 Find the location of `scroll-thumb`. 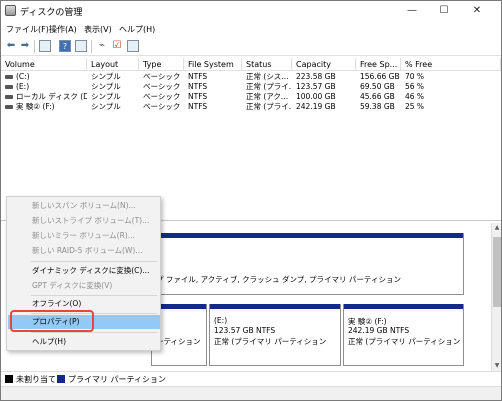

scroll-thumb is located at coordinates (497, 272).